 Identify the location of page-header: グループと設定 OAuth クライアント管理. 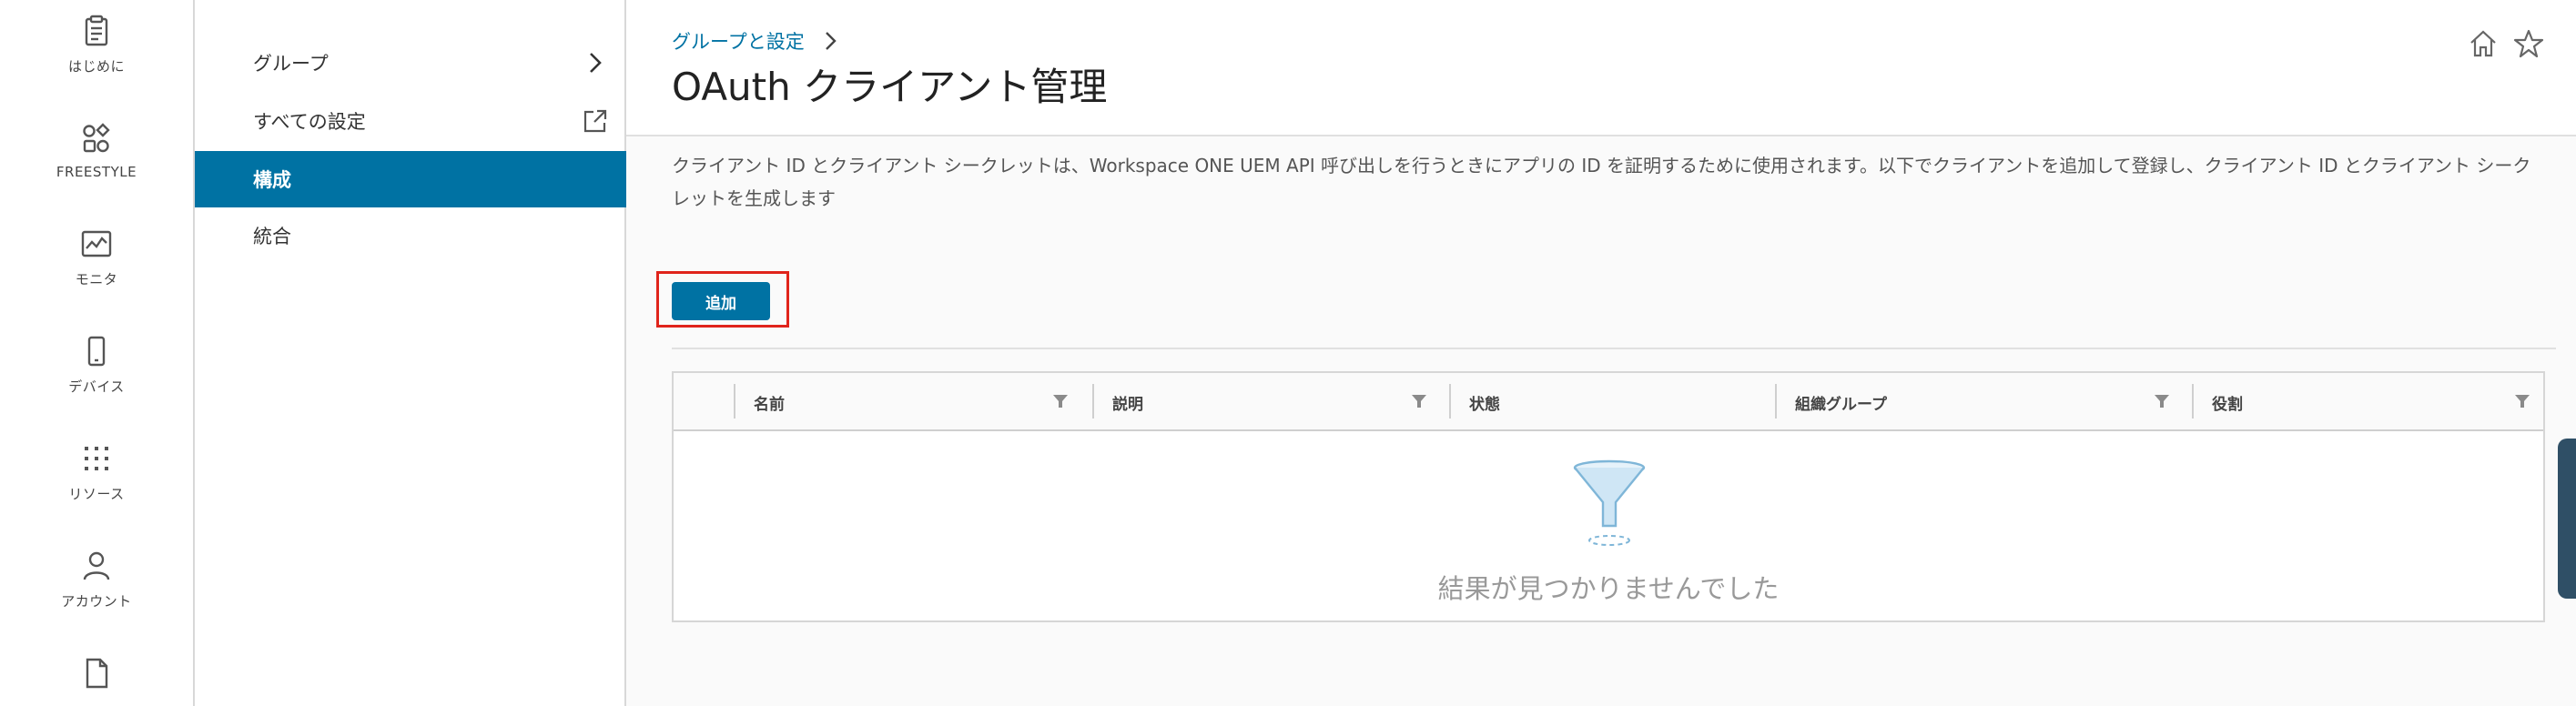
(1601, 68).